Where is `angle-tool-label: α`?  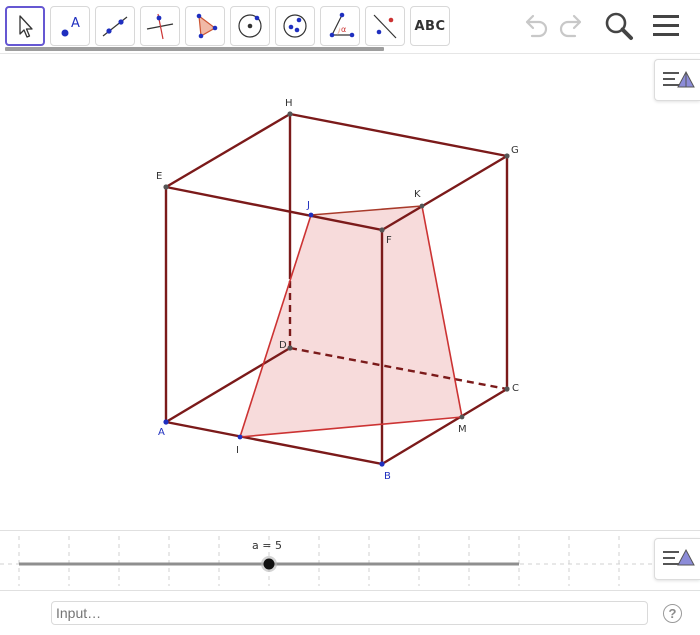 angle-tool-label: α is located at coordinates (343, 29).